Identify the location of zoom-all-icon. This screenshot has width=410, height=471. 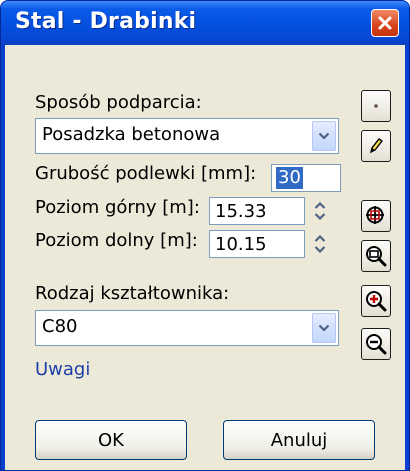
(375, 215).